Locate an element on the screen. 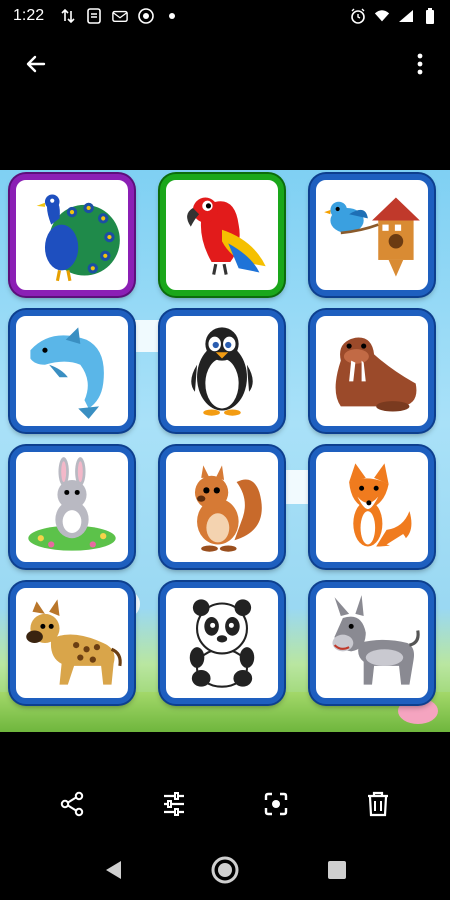  birdhouse-icon is located at coordinates (372, 237).